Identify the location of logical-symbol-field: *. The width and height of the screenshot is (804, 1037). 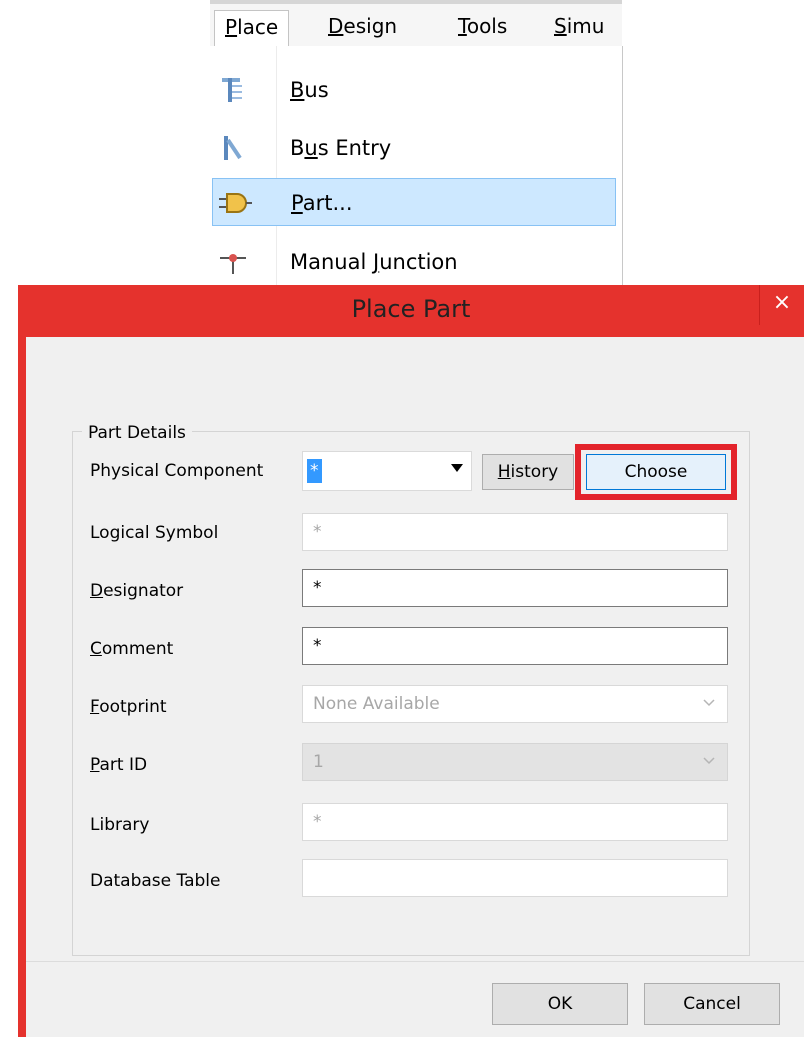
(515, 532).